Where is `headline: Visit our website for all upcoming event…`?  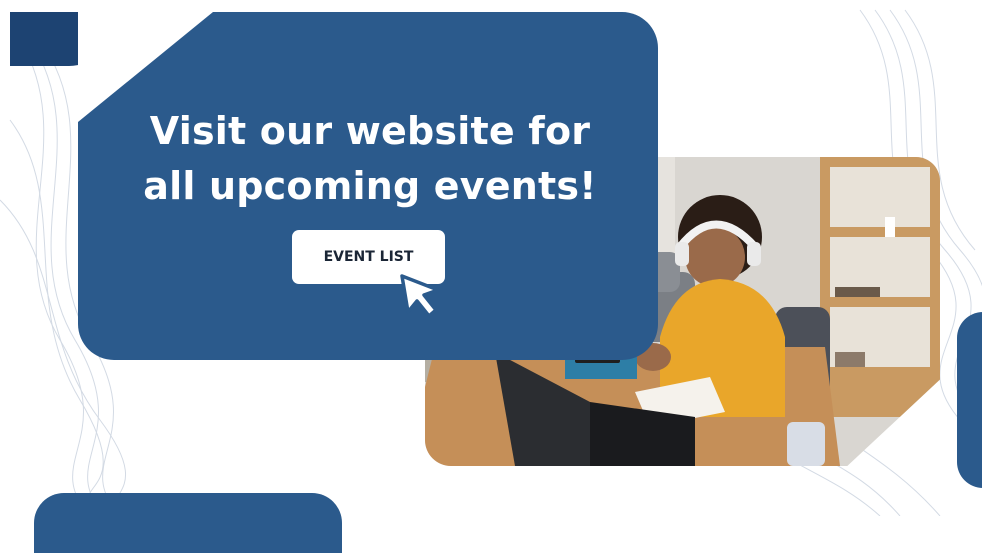
headline: Visit our website for all upcoming event… is located at coordinates (370, 159).